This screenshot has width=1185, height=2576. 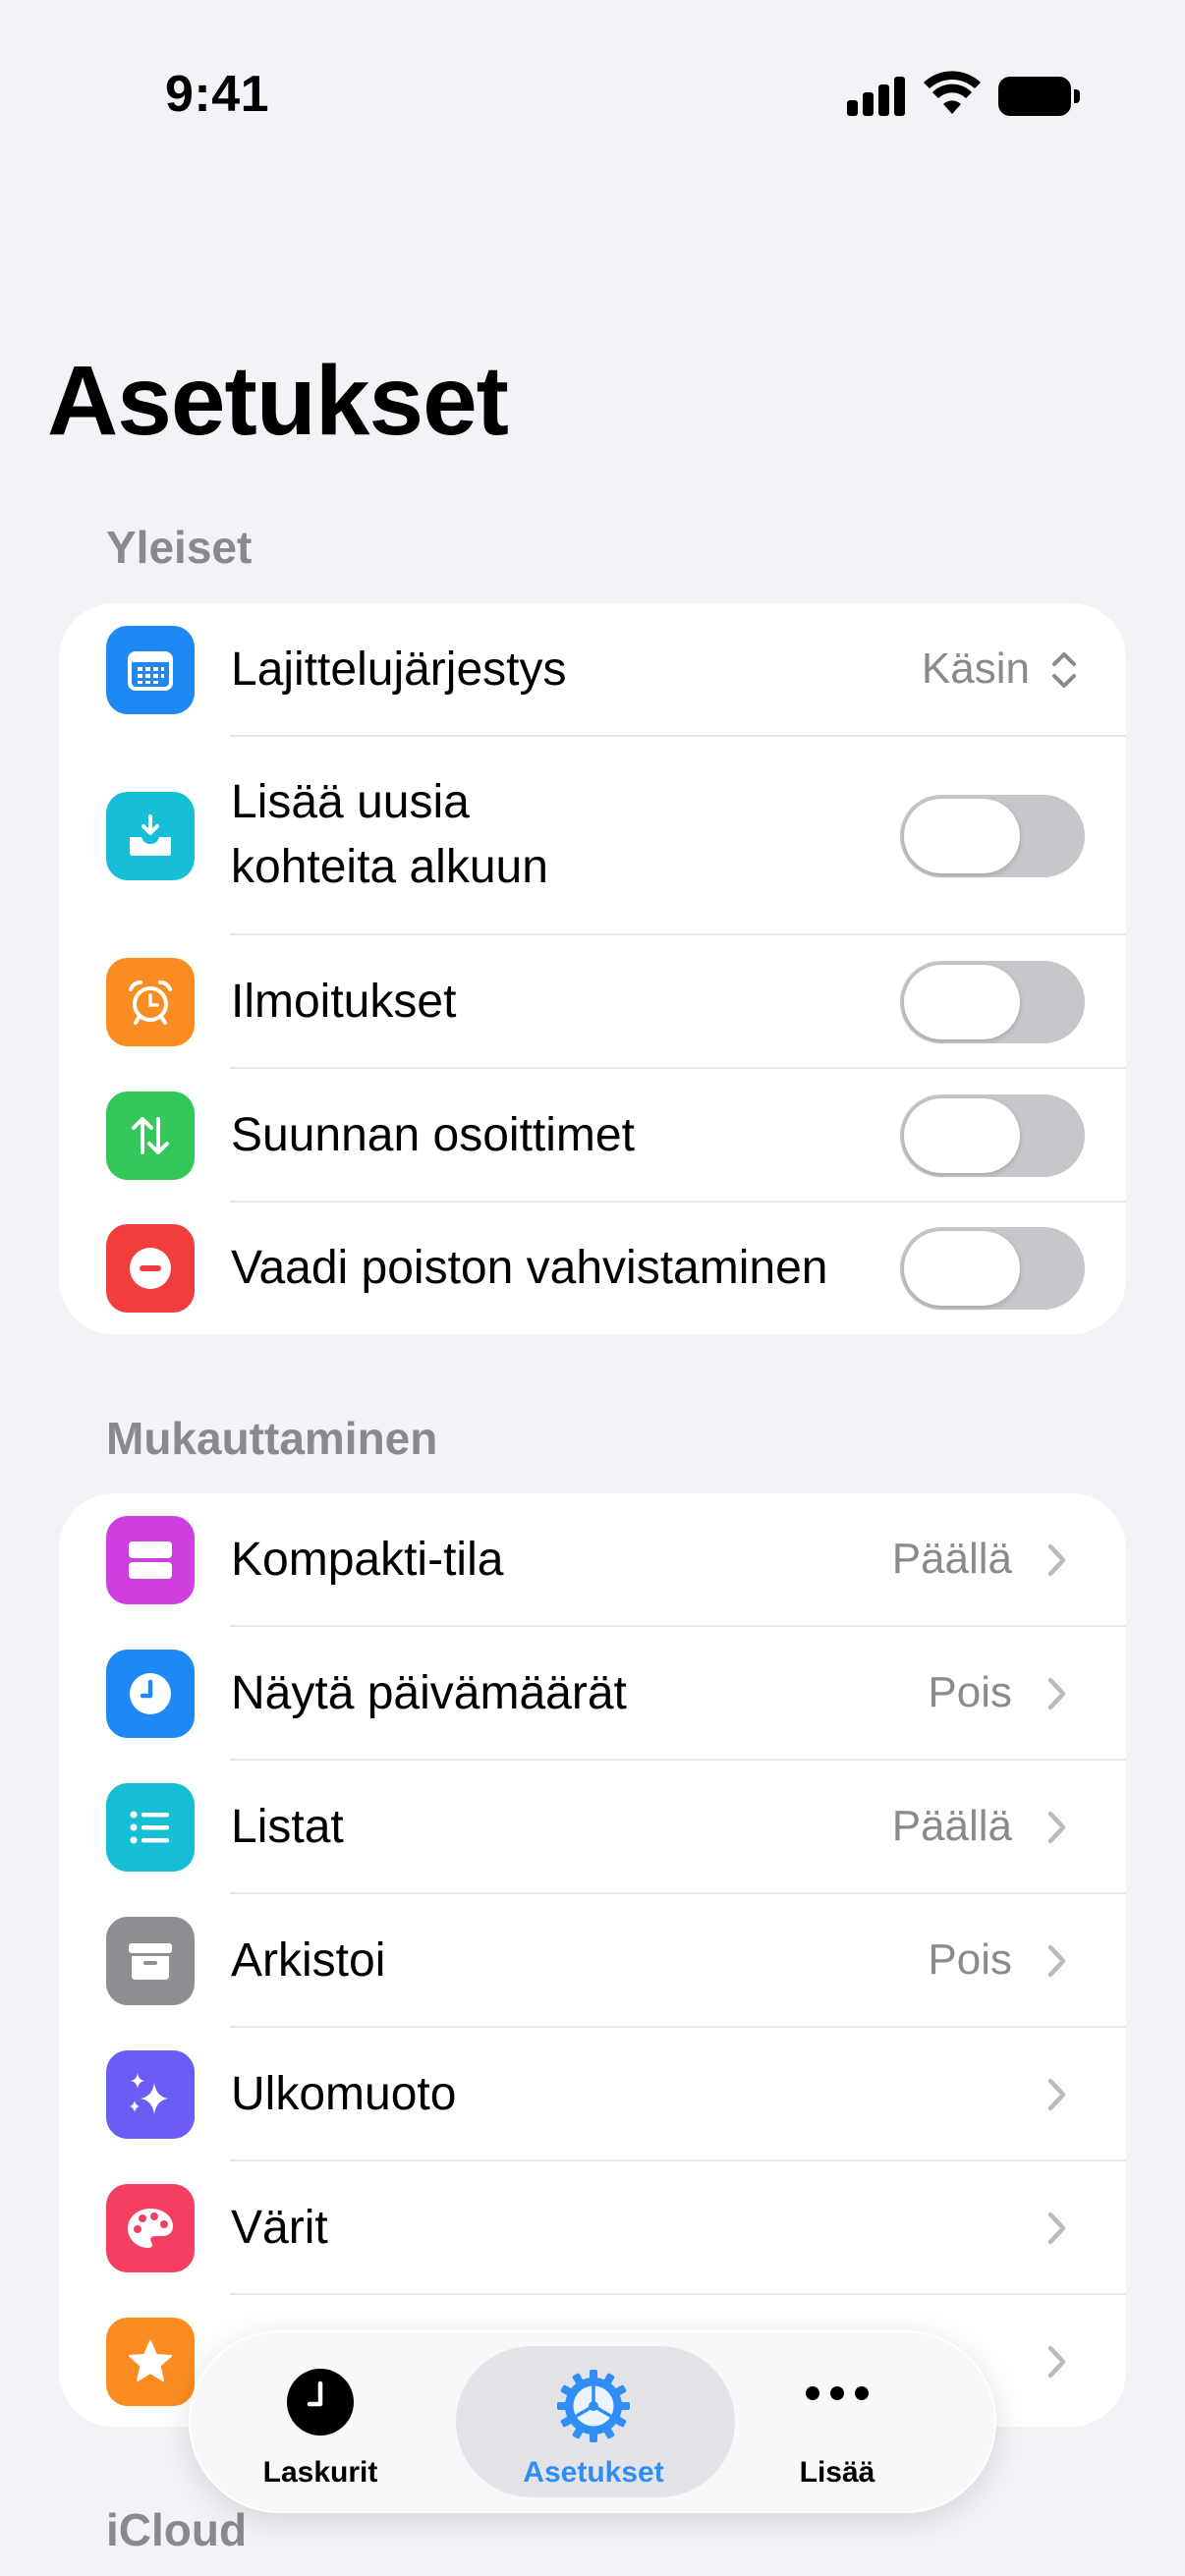 I want to click on tab-laskurit: Laskurit, so click(x=320, y=2421).